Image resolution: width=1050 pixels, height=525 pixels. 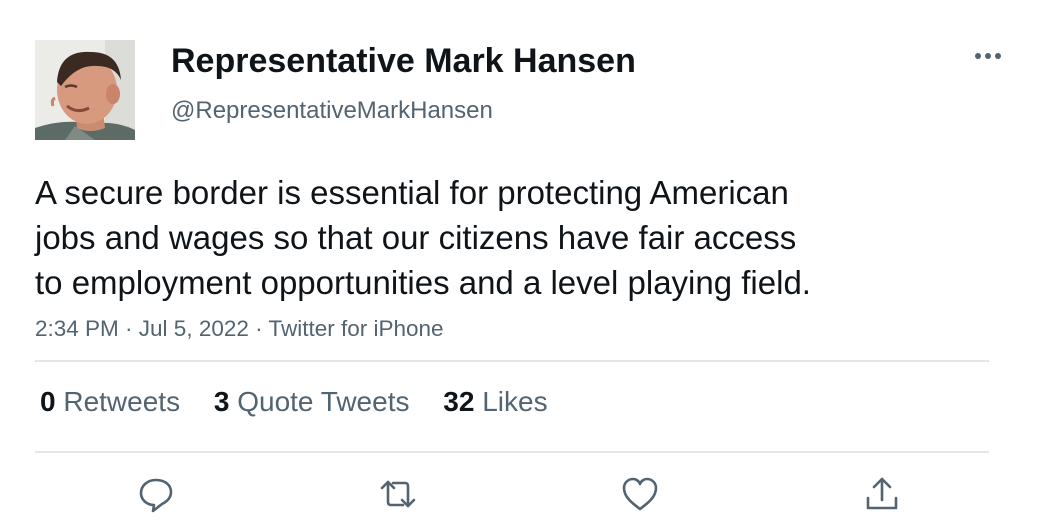 I want to click on avatar-photo, so click(x=85, y=90).